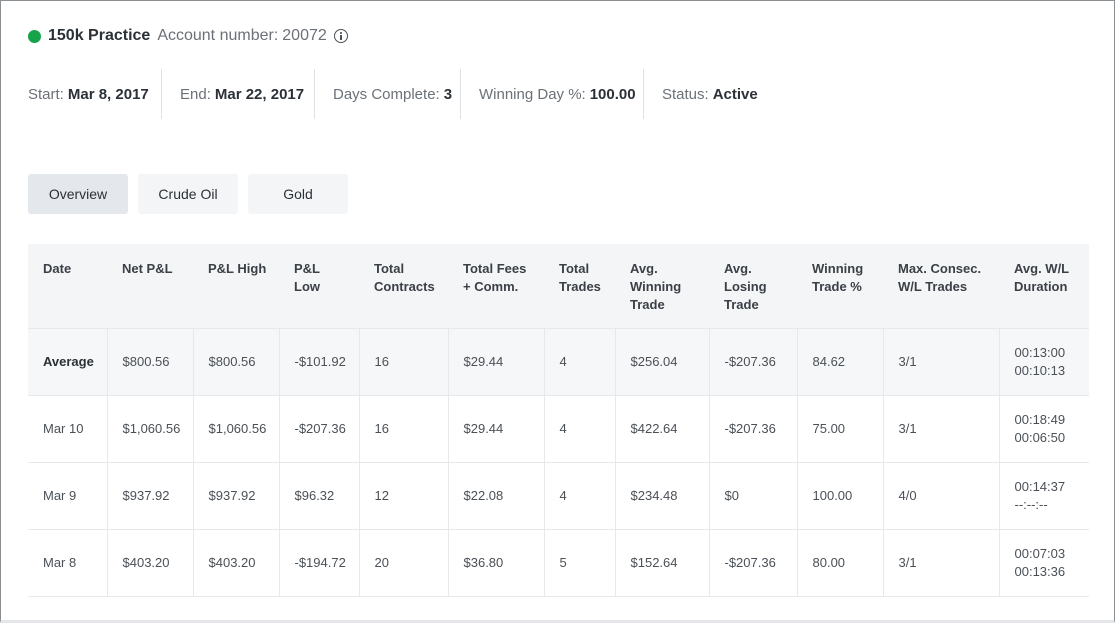  What do you see at coordinates (304, 35) in the screenshot?
I see `account-number: 20072` at bounding box center [304, 35].